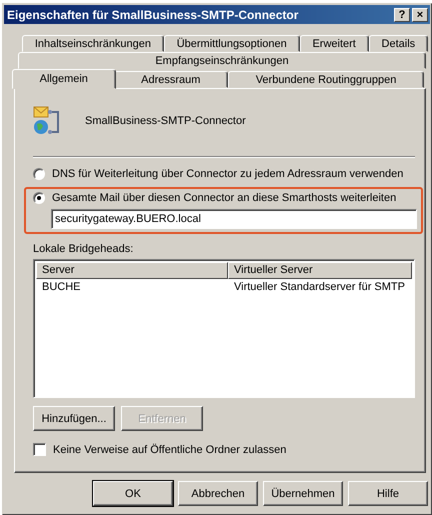  What do you see at coordinates (402, 15) in the screenshot?
I see `help-button: ?` at bounding box center [402, 15].